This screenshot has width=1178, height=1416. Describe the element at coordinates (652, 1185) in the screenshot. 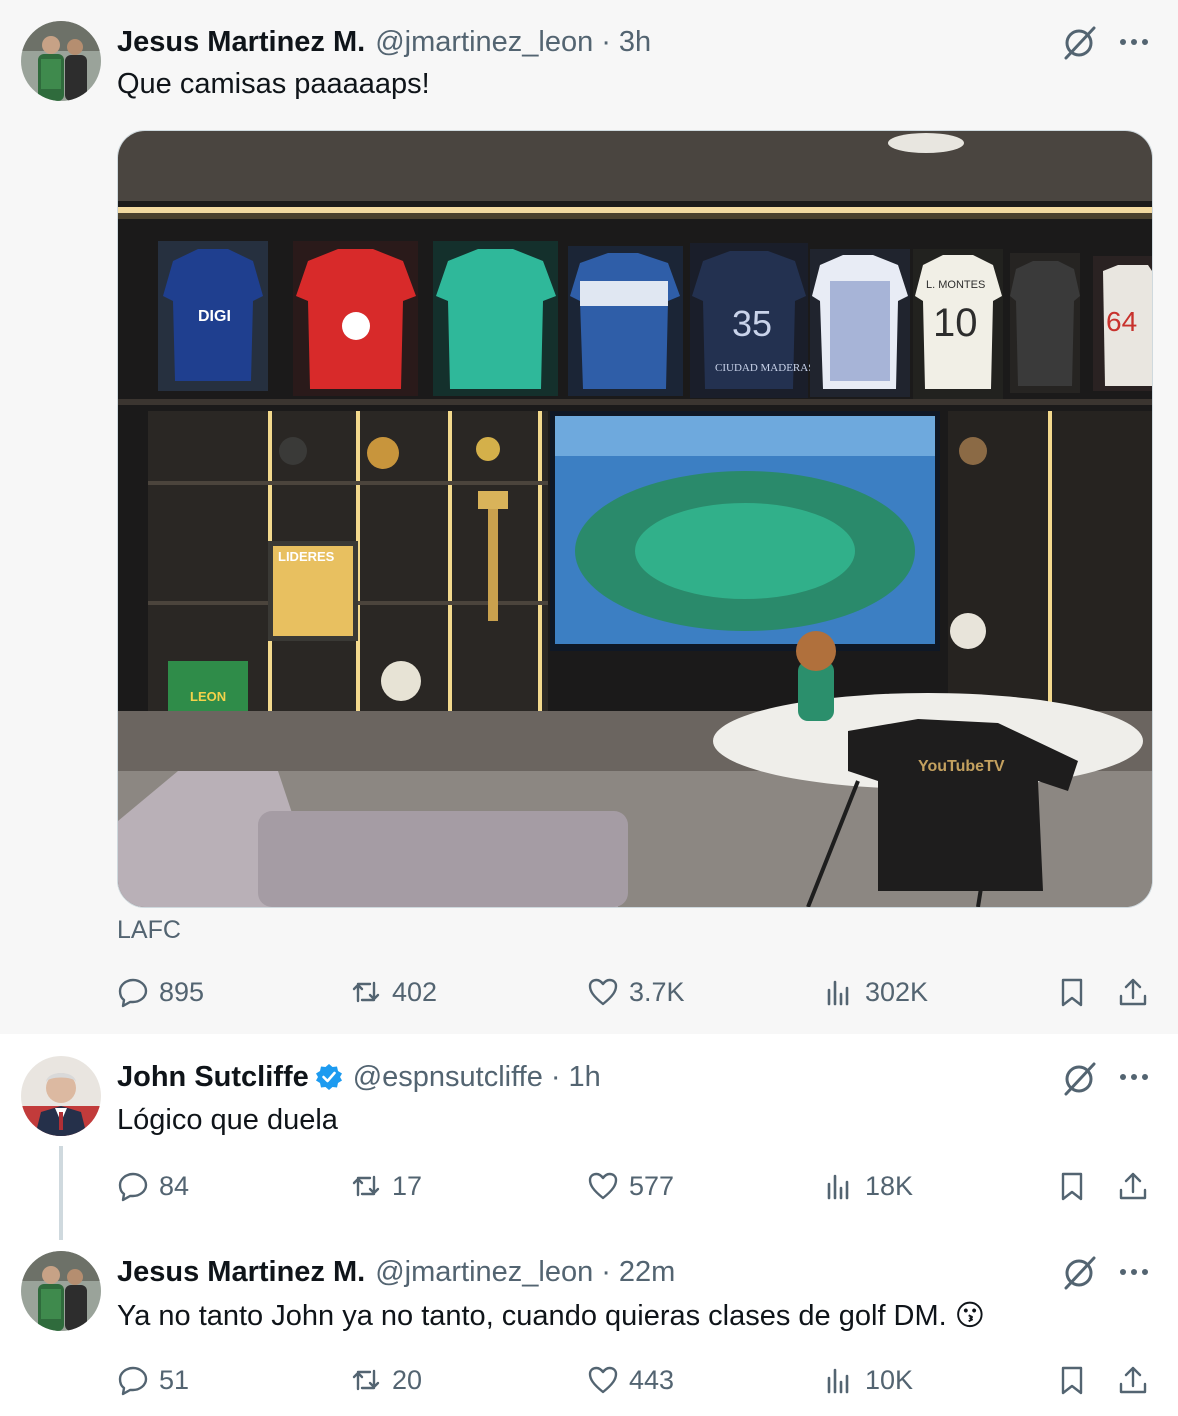

I see `like-count: 577` at that location.